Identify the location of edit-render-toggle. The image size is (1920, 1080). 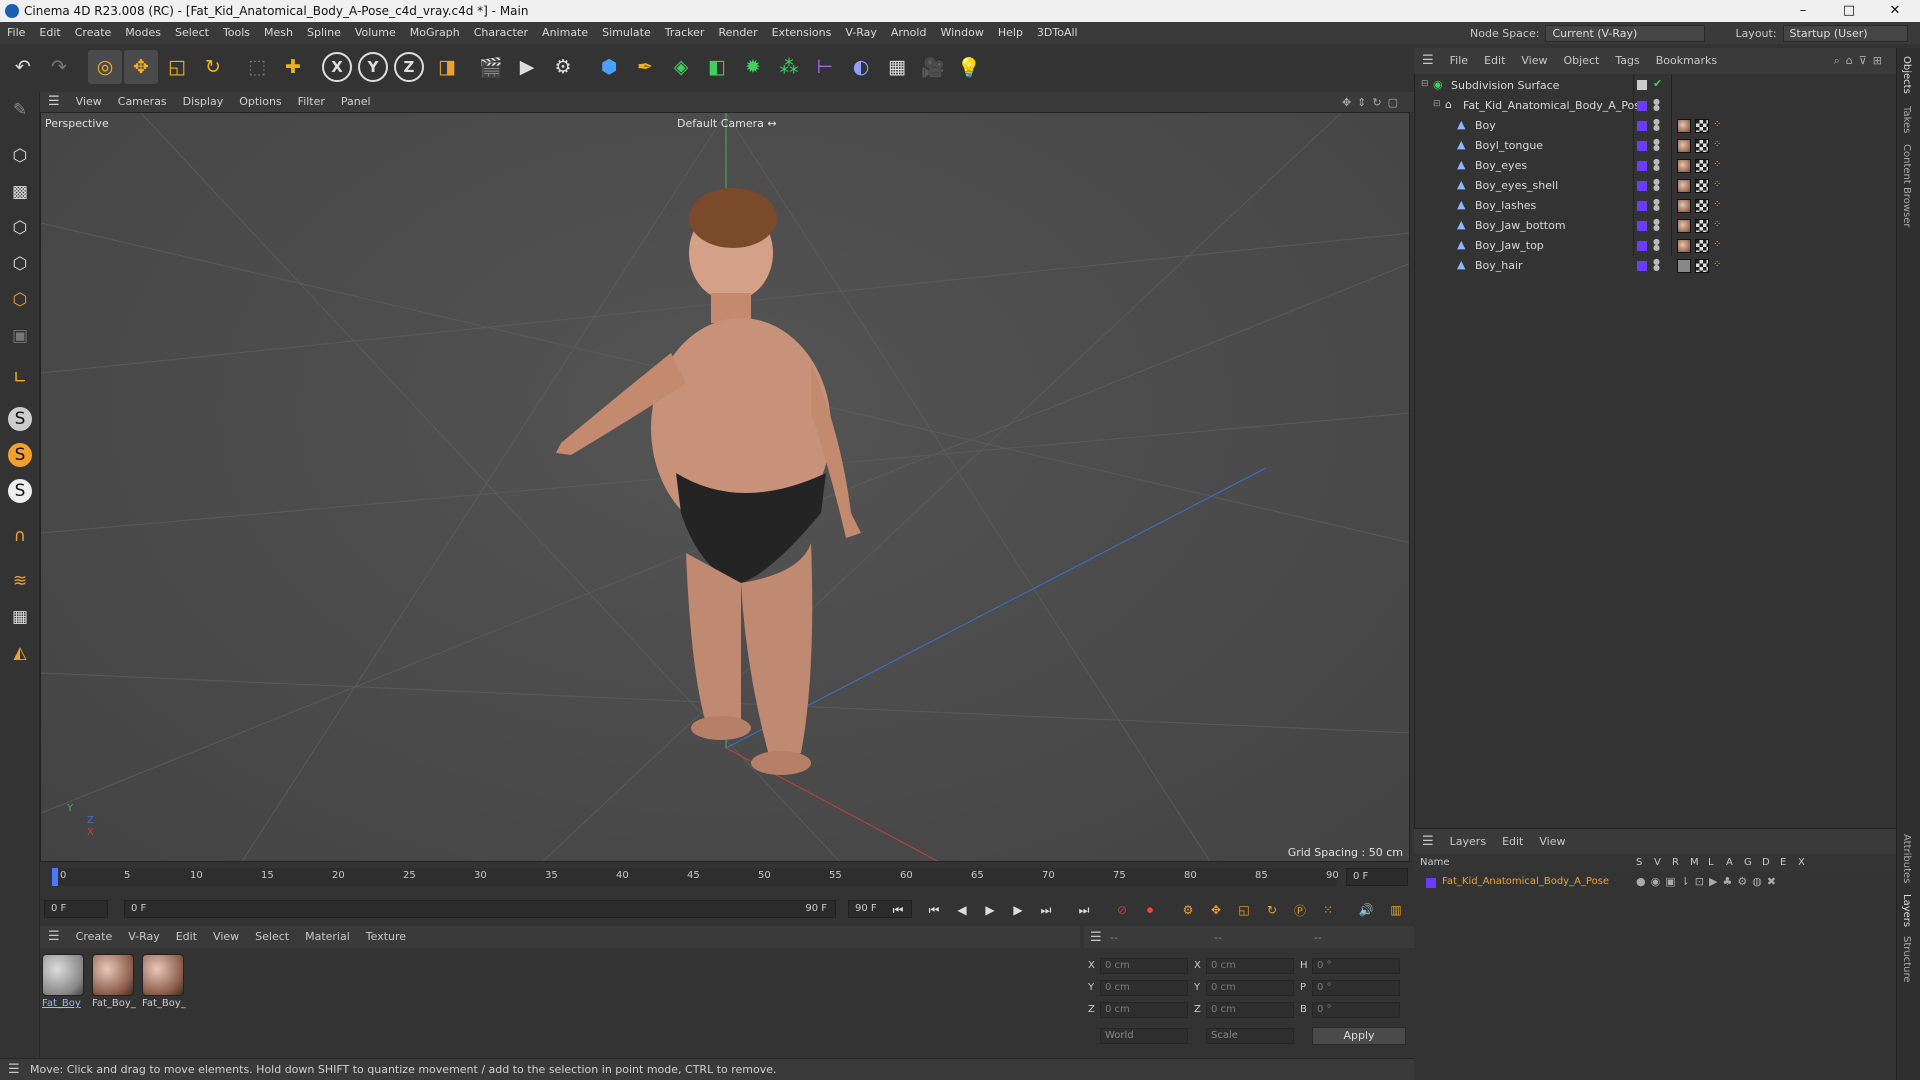
(1642, 85).